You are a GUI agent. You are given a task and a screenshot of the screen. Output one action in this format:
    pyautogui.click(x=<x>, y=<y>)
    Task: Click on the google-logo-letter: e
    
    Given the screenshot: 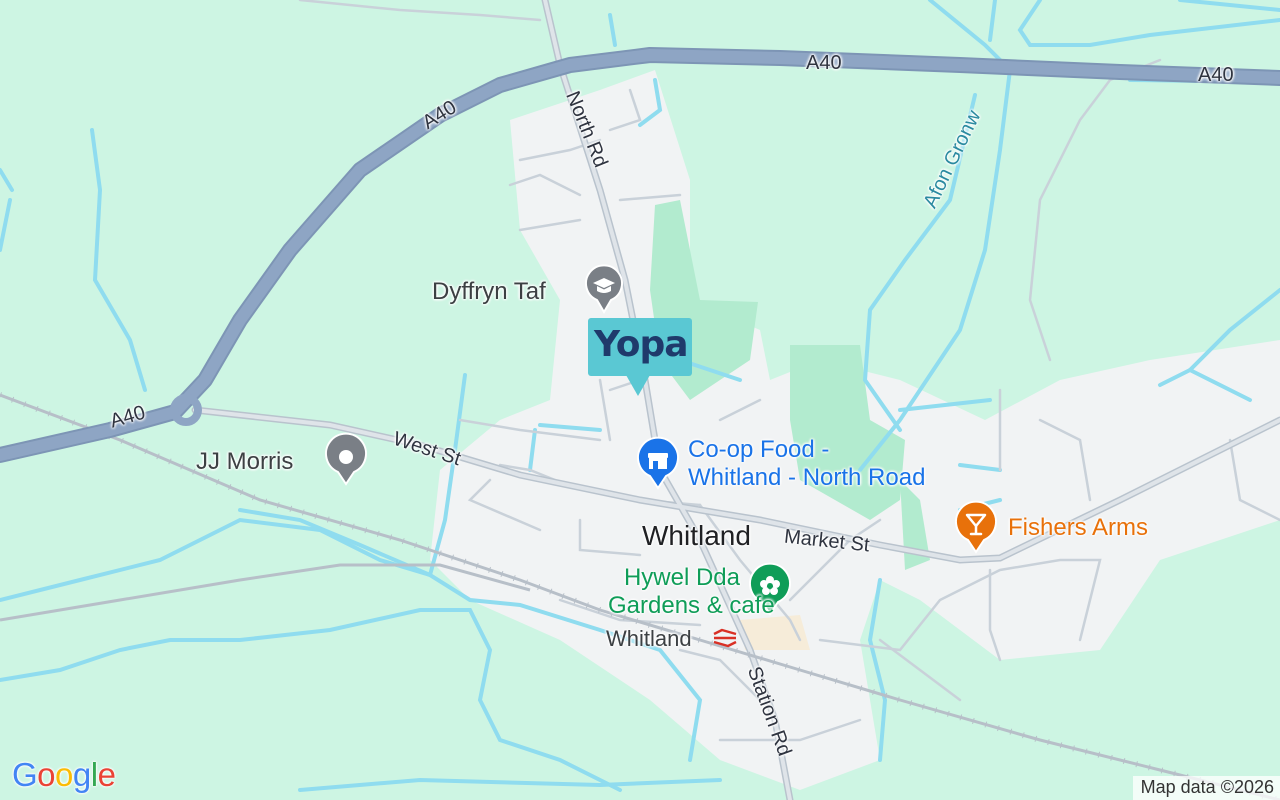 What is the action you would take?
    pyautogui.click(x=106, y=774)
    